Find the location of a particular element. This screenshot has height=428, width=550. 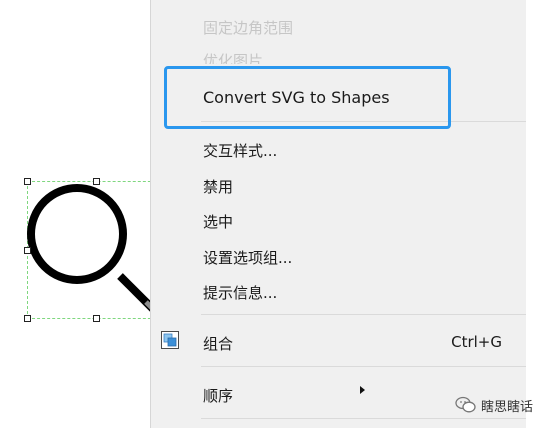

resize-handle-bottom is located at coordinates (96, 318).